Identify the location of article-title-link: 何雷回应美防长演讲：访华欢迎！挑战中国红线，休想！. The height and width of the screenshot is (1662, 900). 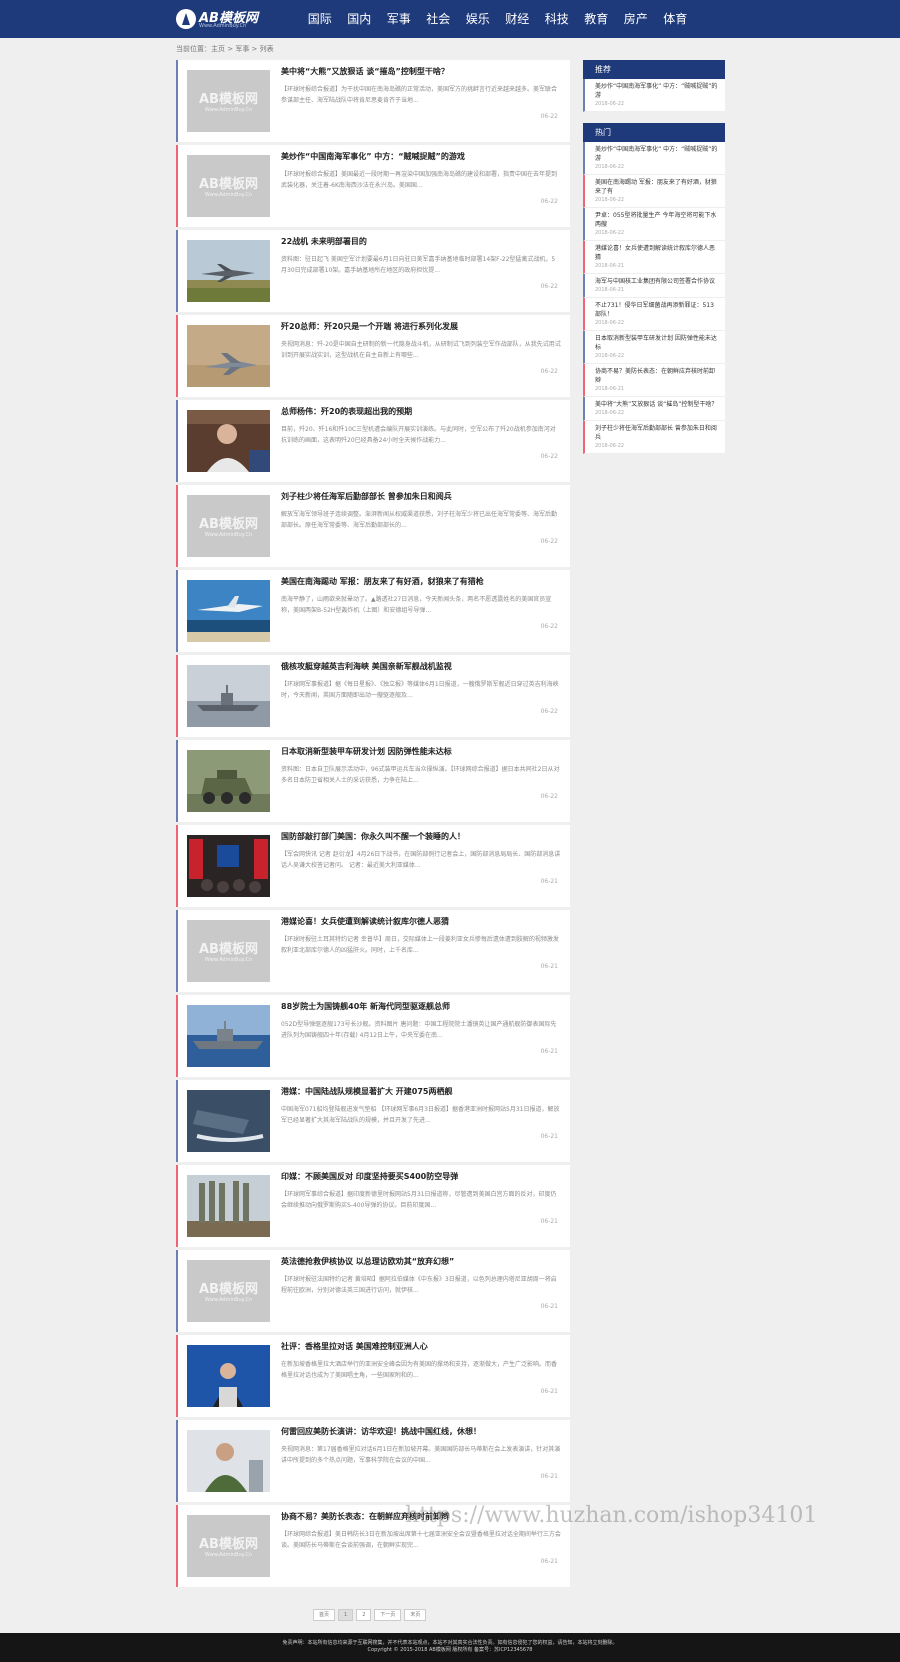
(421, 1431).